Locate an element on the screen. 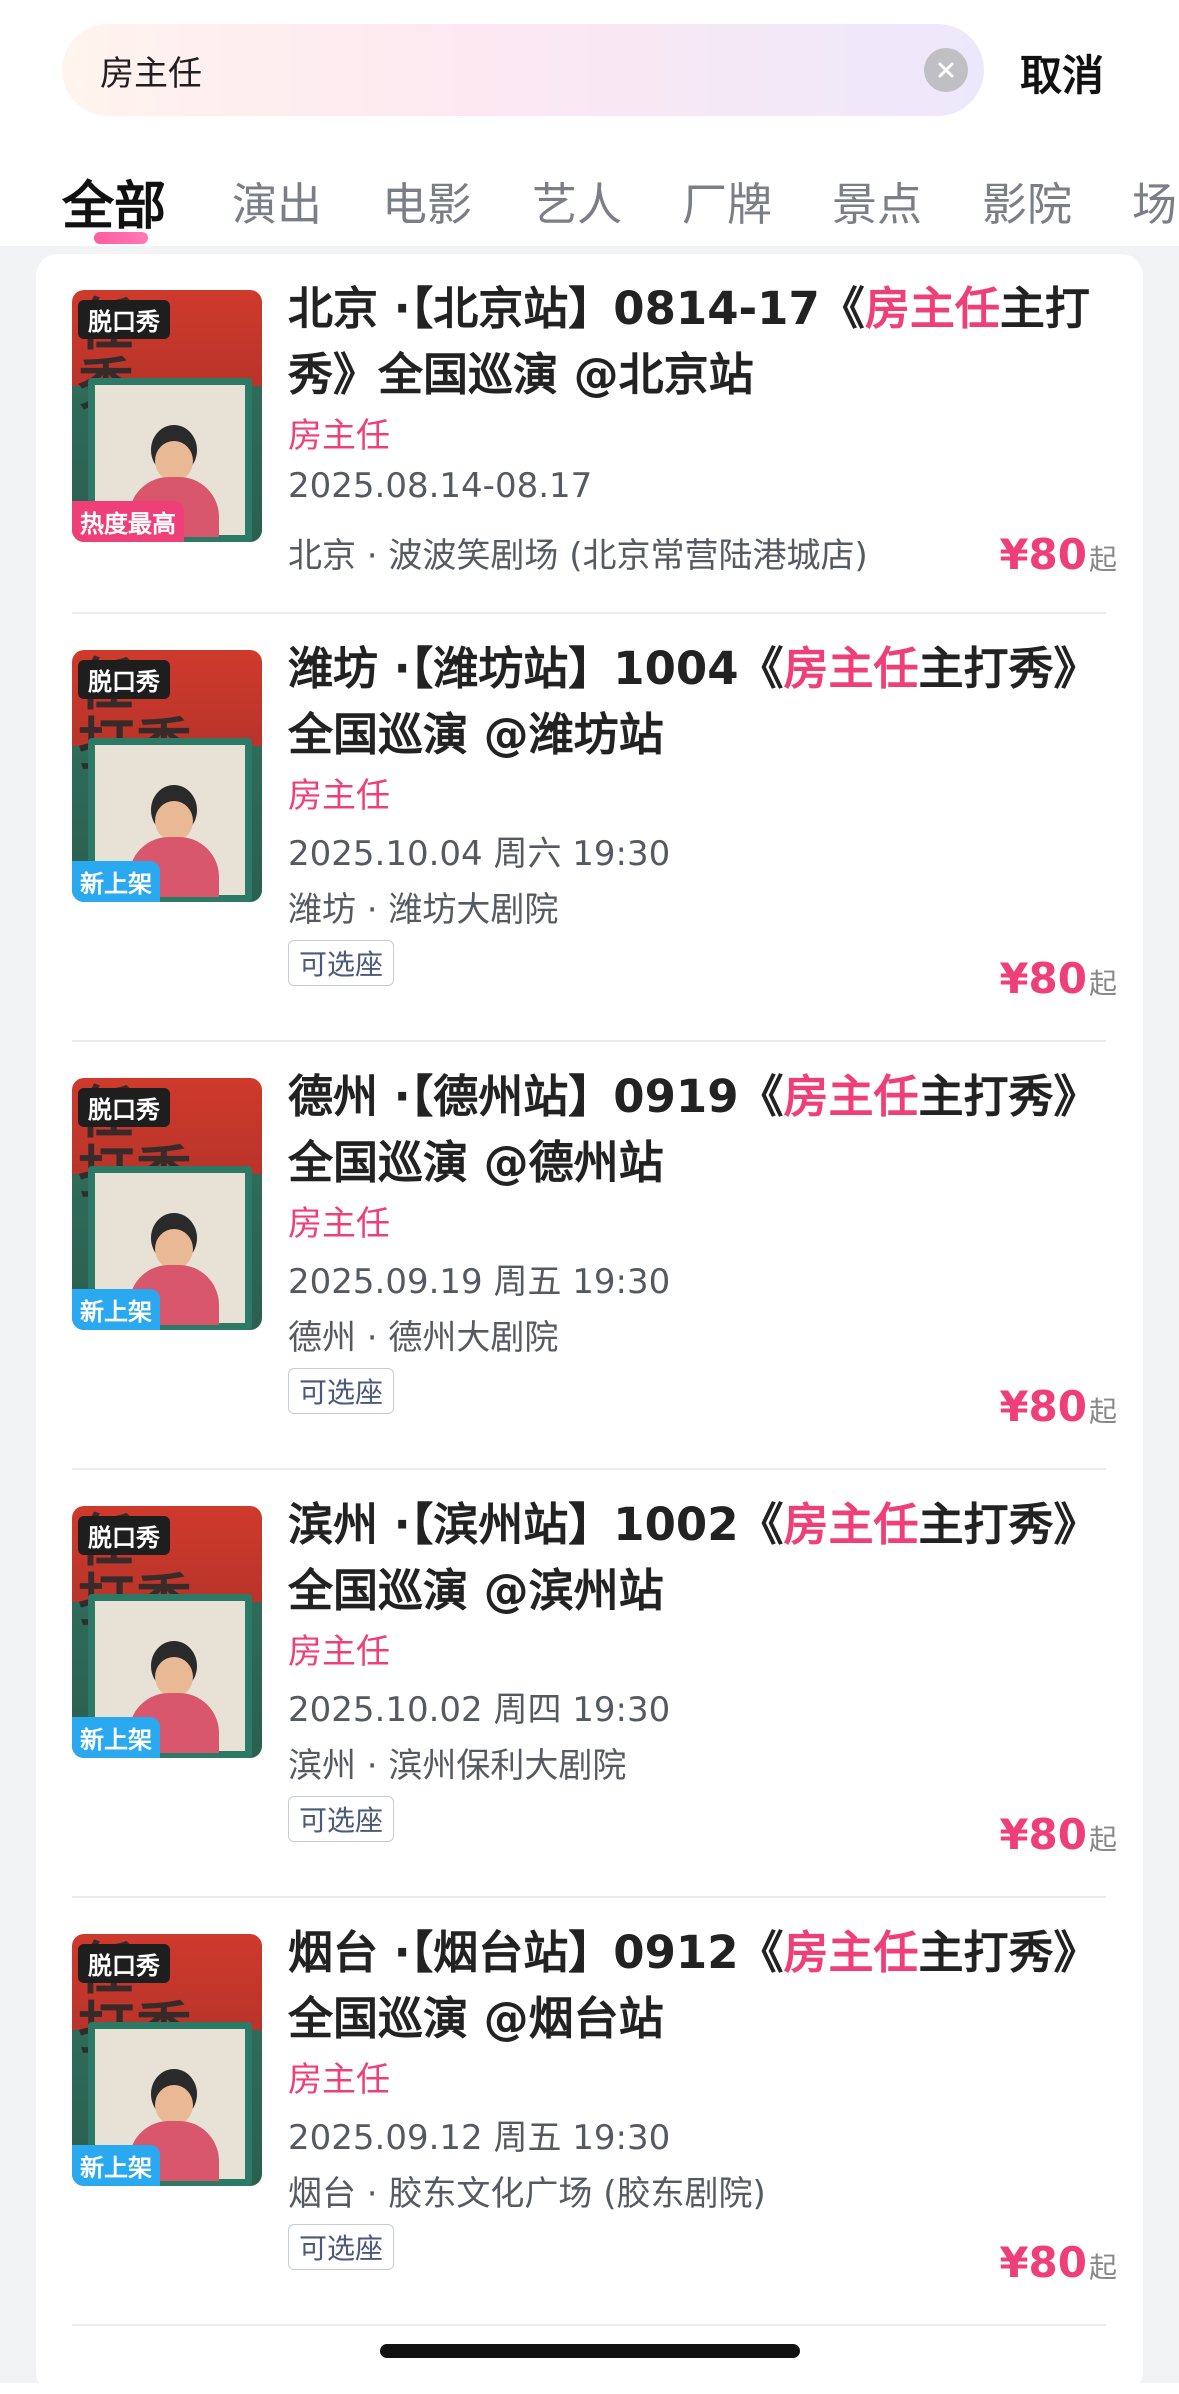 This screenshot has height=2394, width=1179. item-venue: 德州 · 德州大剧院 is located at coordinates (423, 1338).